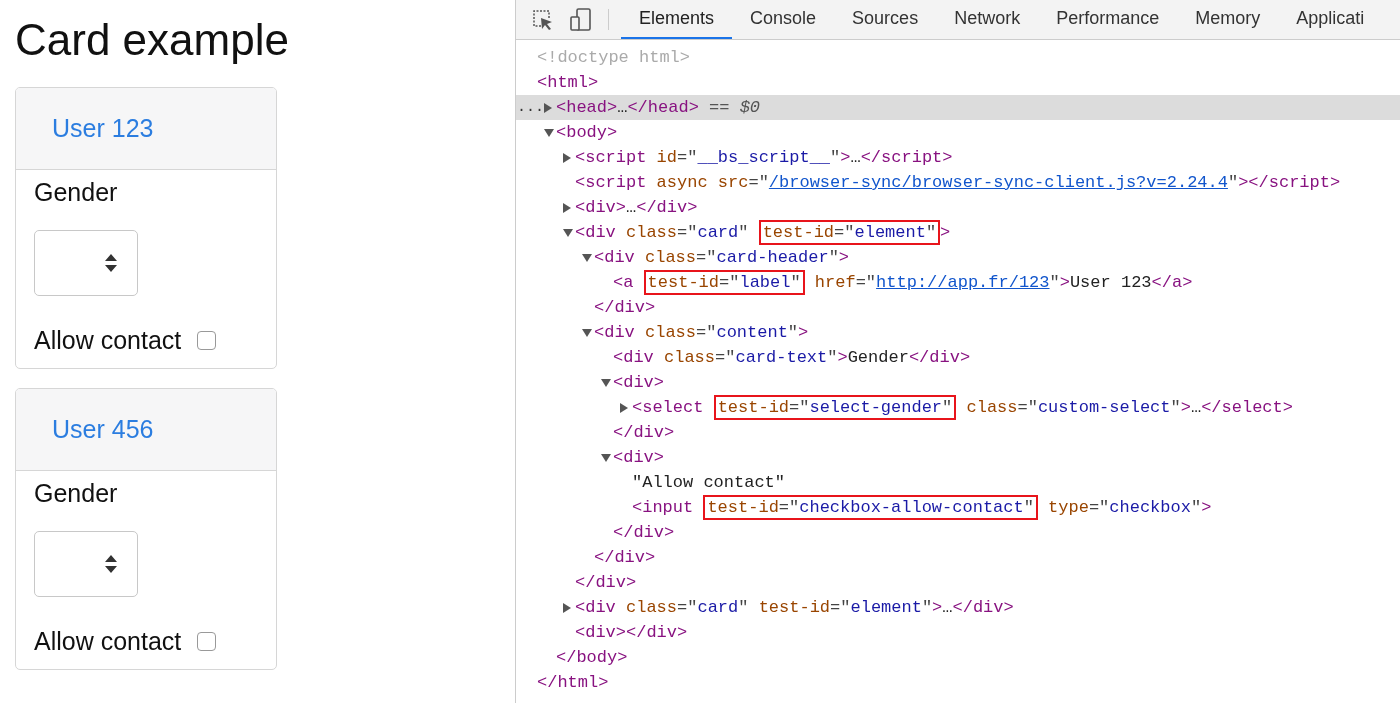 The width and height of the screenshot is (1400, 703). Describe the element at coordinates (765, 282) in the screenshot. I see `attribute-value: label` at that location.